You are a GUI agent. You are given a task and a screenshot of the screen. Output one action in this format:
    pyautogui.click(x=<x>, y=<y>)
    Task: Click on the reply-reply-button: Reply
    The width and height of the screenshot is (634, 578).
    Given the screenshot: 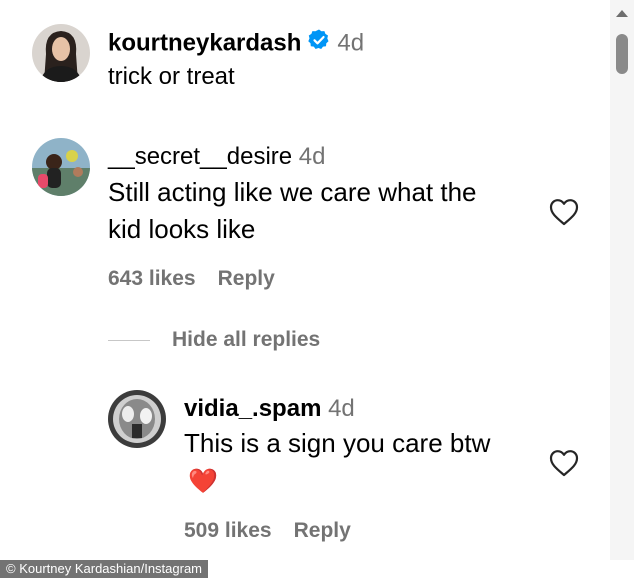 What is the action you would take?
    pyautogui.click(x=322, y=530)
    